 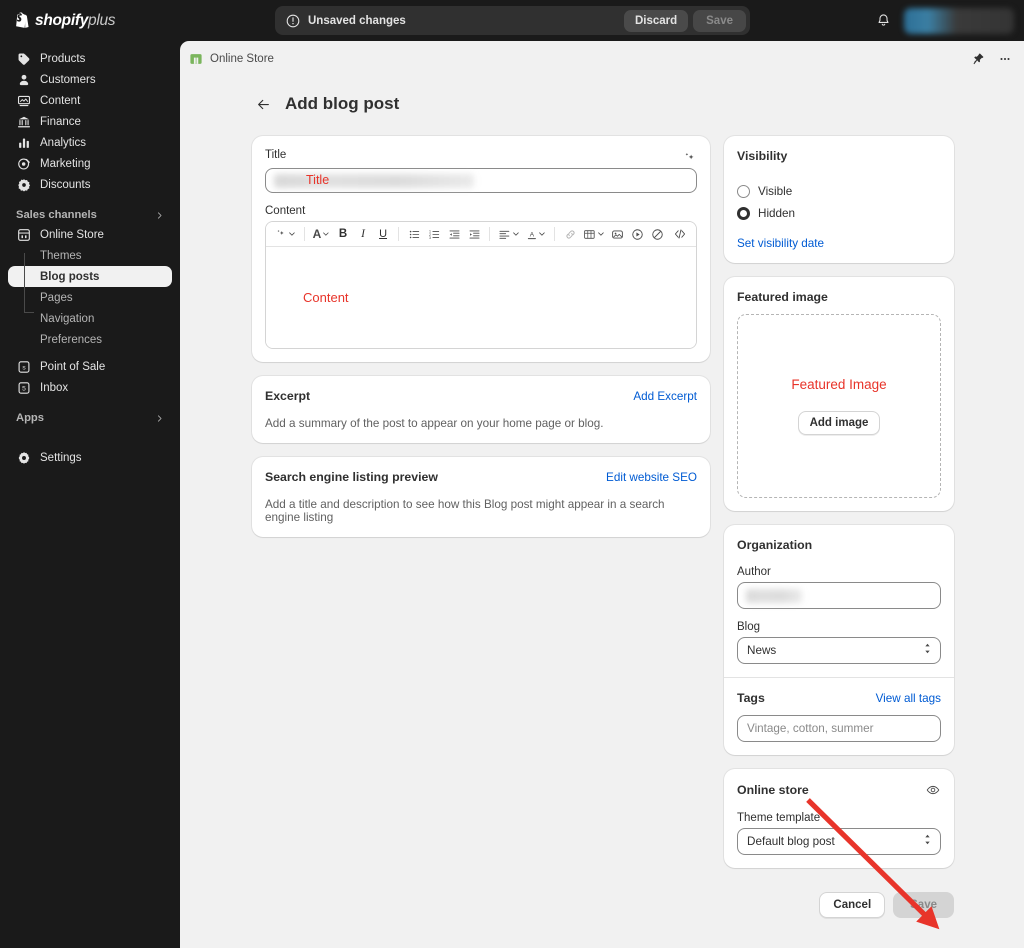 What do you see at coordinates (139, 21) in the screenshot?
I see `shopify-plus-logo: shopifyplus` at bounding box center [139, 21].